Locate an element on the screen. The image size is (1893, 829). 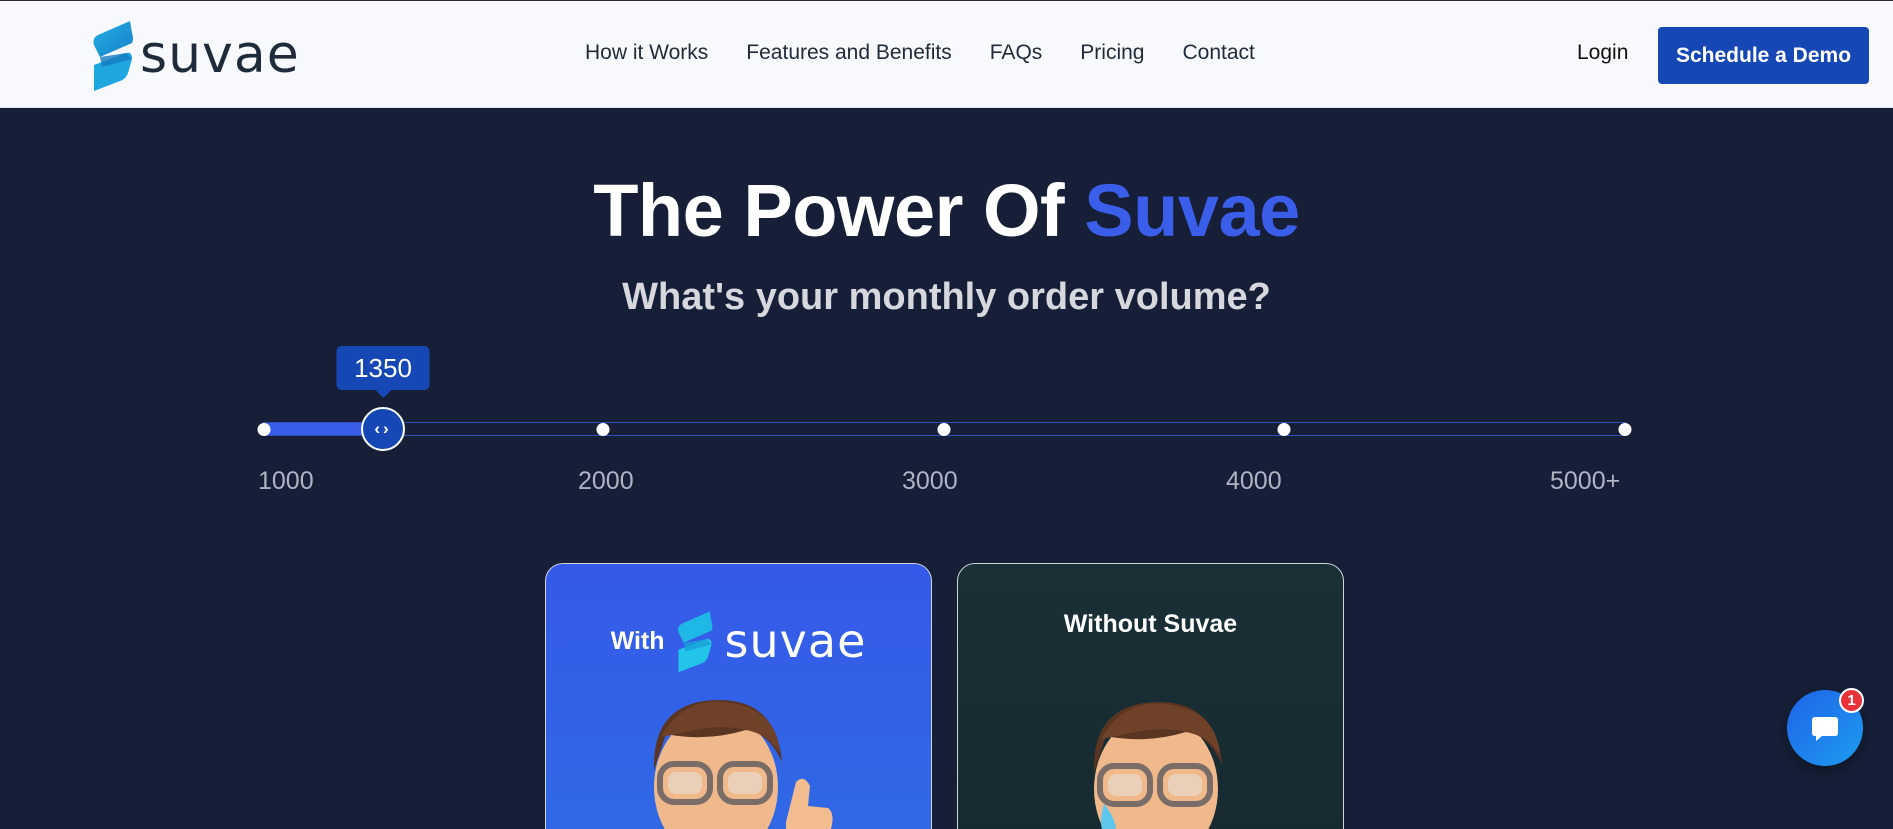
slider-value-tooltip: 1350 is located at coordinates (383, 372).